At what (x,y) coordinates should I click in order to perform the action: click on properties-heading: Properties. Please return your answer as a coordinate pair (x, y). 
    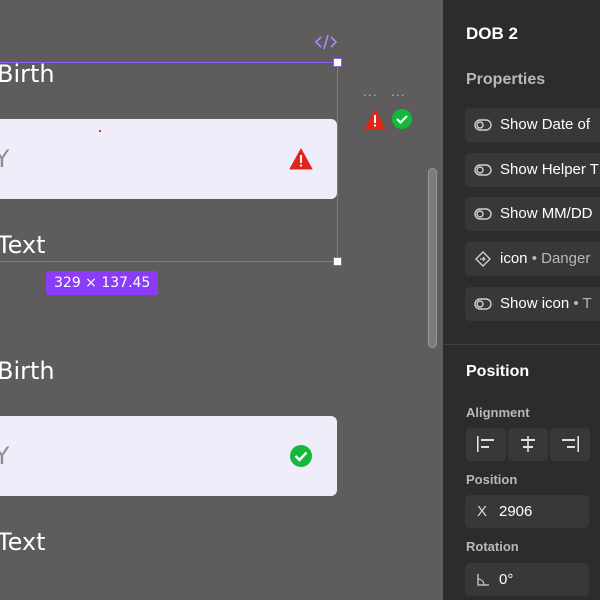
    Looking at the image, I should click on (506, 79).